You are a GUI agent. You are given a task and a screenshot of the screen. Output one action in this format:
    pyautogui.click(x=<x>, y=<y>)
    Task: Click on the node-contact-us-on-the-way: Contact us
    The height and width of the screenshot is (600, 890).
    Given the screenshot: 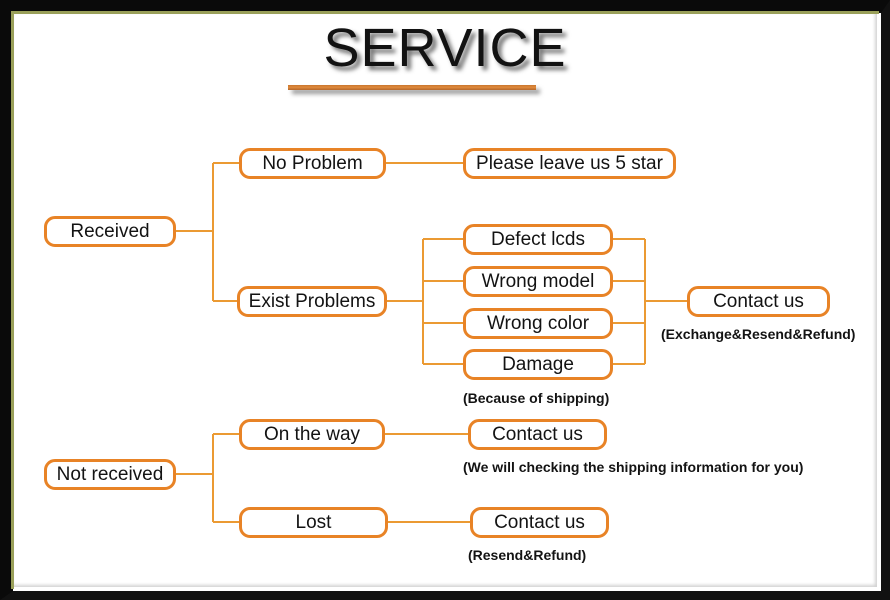 What is the action you would take?
    pyautogui.click(x=537, y=434)
    